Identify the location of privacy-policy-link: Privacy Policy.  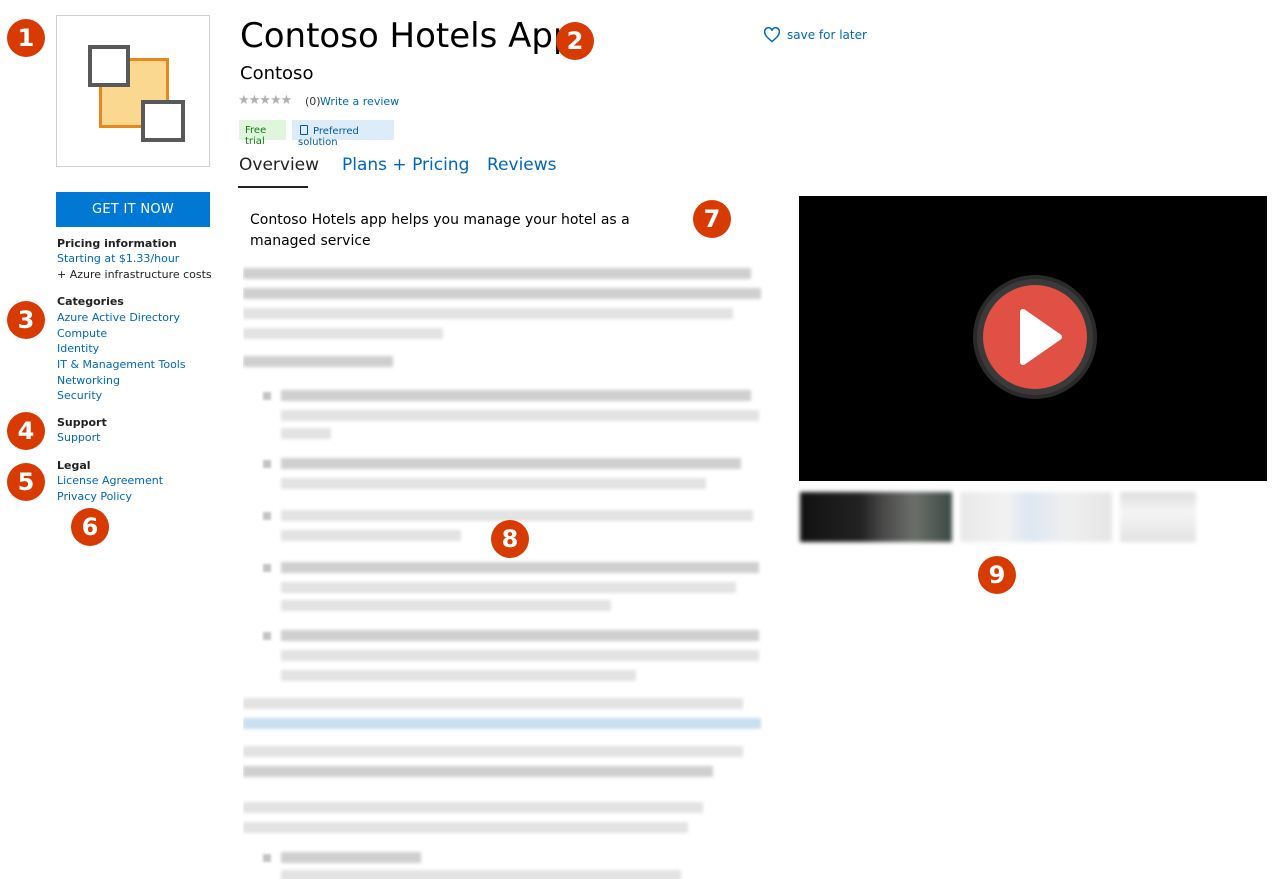
(94, 496).